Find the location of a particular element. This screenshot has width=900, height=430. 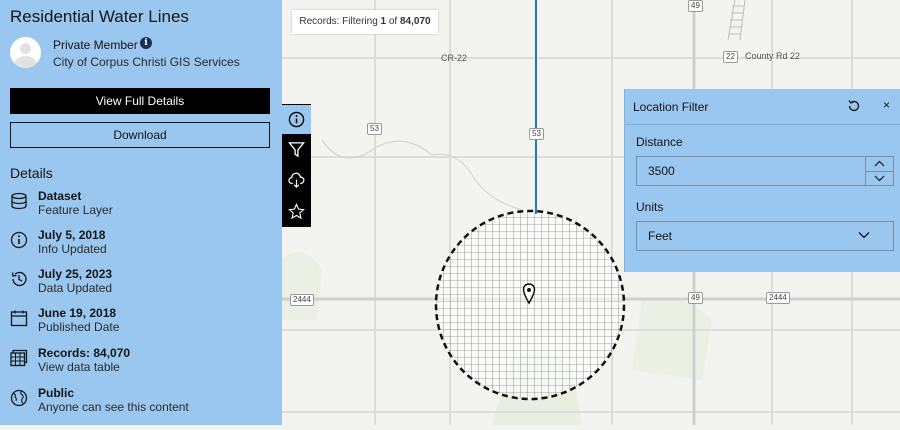

organization-name: City of Corpus Christi GIS Services is located at coordinates (146, 62).